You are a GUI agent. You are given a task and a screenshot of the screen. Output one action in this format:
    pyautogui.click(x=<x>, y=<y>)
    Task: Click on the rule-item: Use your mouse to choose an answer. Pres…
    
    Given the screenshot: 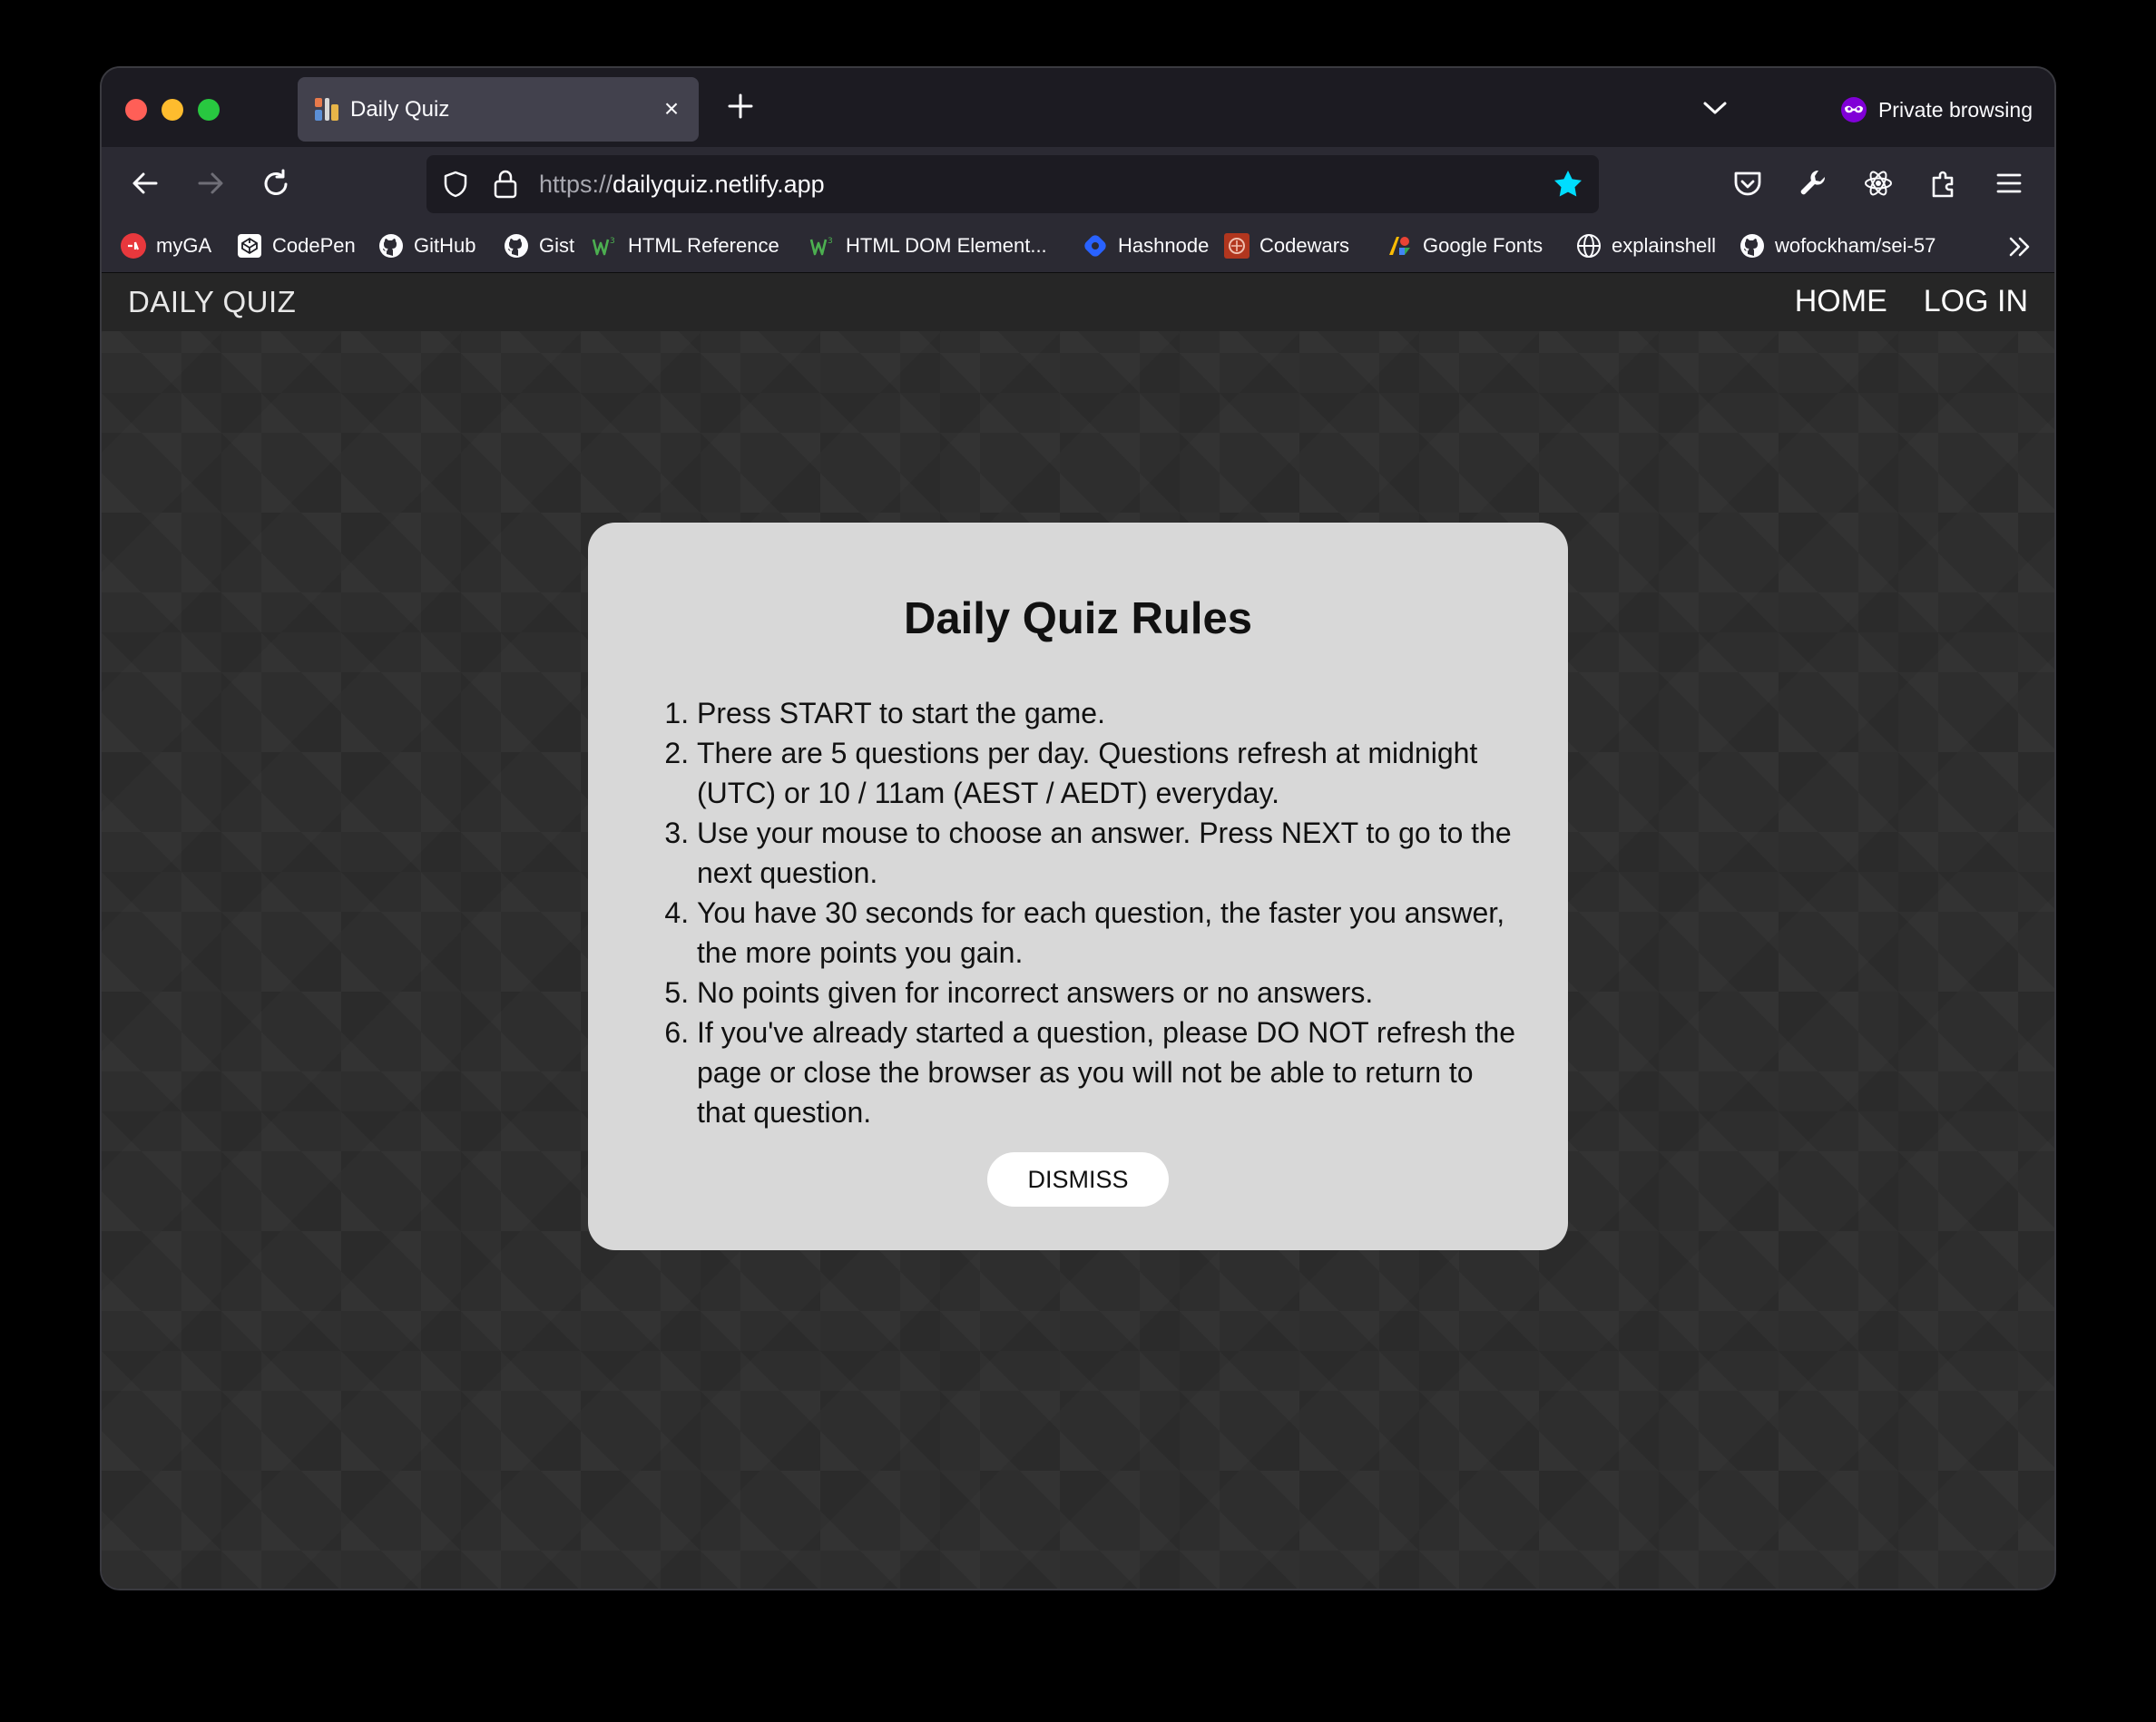 What is the action you would take?
    pyautogui.click(x=1112, y=853)
    